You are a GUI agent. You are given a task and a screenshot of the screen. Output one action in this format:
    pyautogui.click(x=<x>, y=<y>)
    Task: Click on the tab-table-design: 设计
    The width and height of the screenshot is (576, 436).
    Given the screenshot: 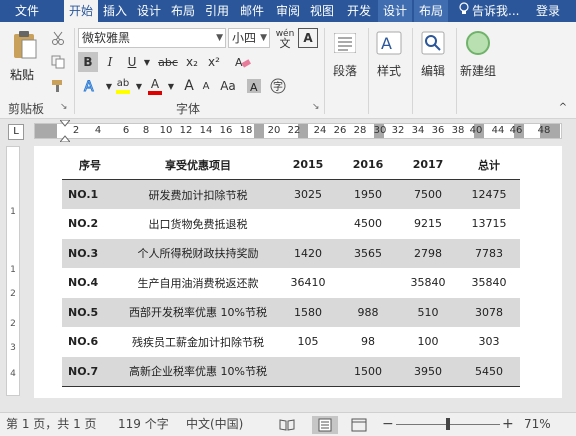 What is the action you would take?
    pyautogui.click(x=395, y=11)
    